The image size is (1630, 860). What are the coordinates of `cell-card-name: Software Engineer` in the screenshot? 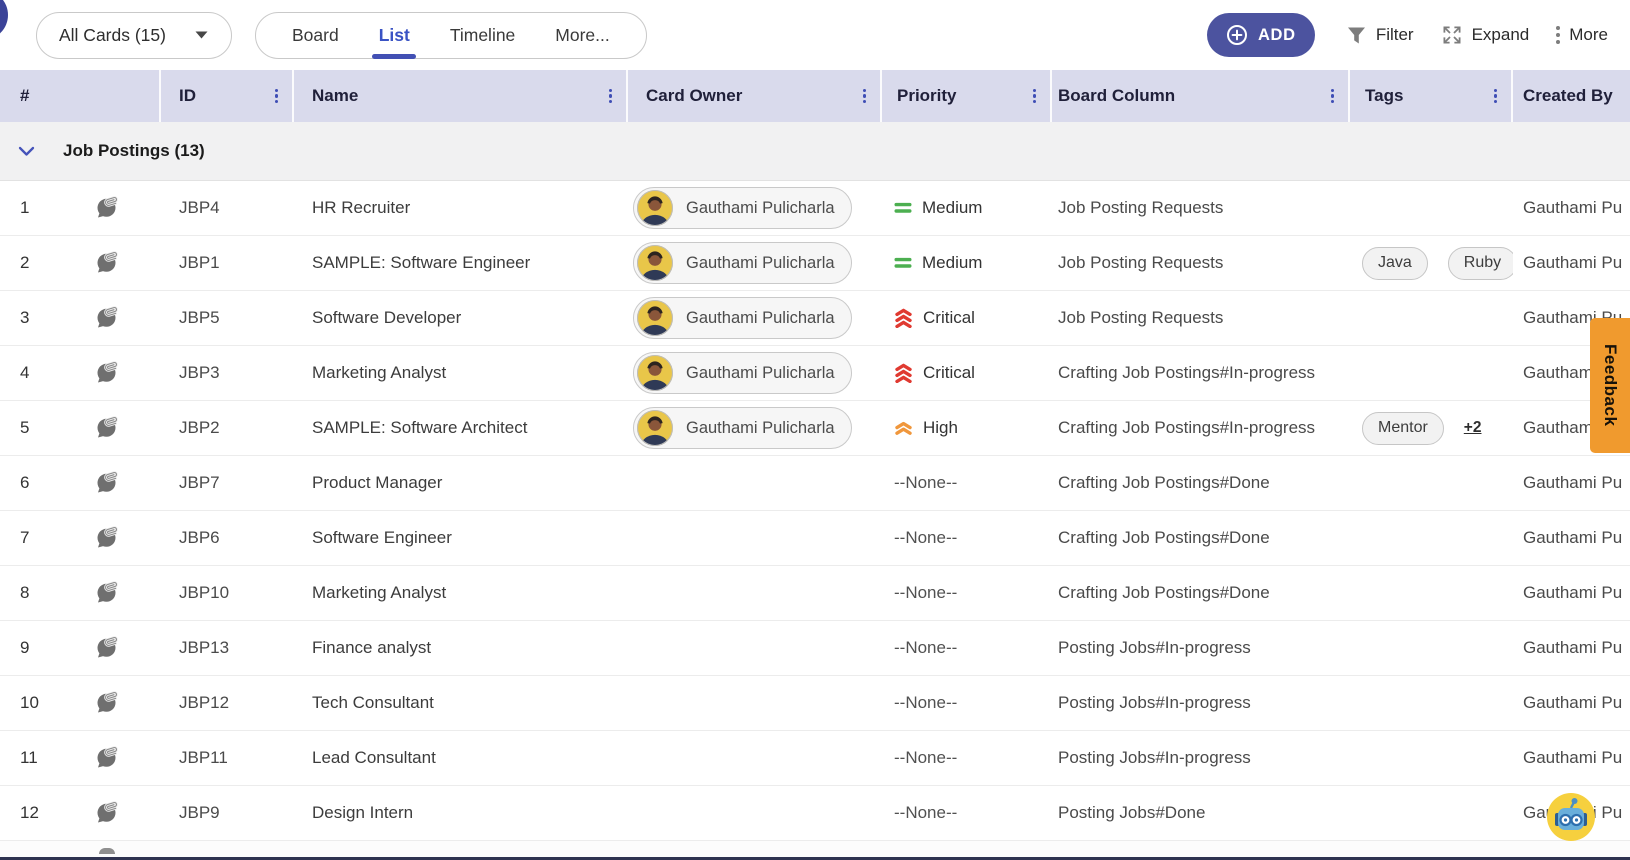 It's located at (461, 538).